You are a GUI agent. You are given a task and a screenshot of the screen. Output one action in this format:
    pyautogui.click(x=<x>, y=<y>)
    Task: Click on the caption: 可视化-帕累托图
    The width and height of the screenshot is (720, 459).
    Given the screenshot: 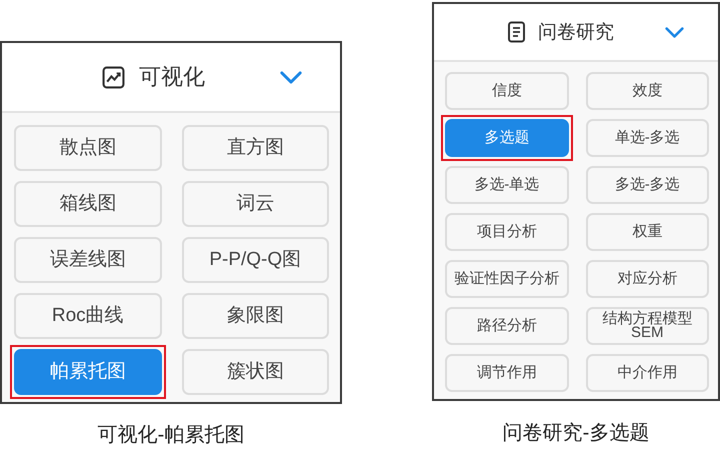 What is the action you would take?
    pyautogui.click(x=171, y=435)
    